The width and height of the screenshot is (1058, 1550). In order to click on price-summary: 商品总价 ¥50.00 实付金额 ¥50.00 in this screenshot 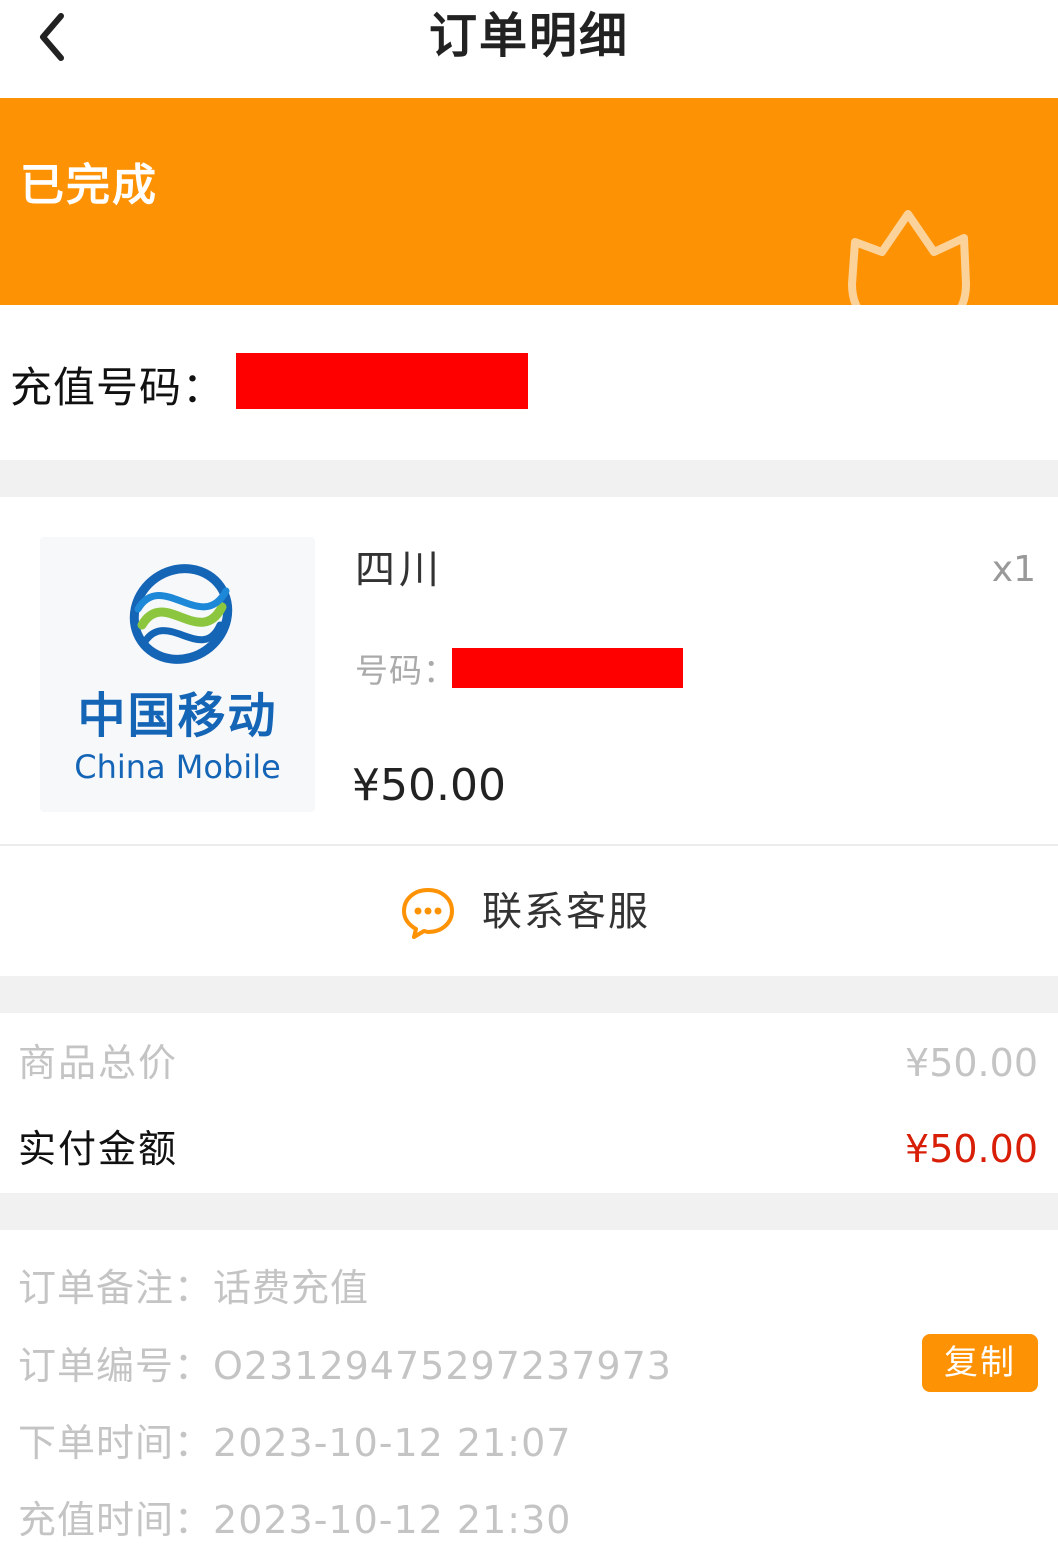, I will do `click(529, 1103)`.